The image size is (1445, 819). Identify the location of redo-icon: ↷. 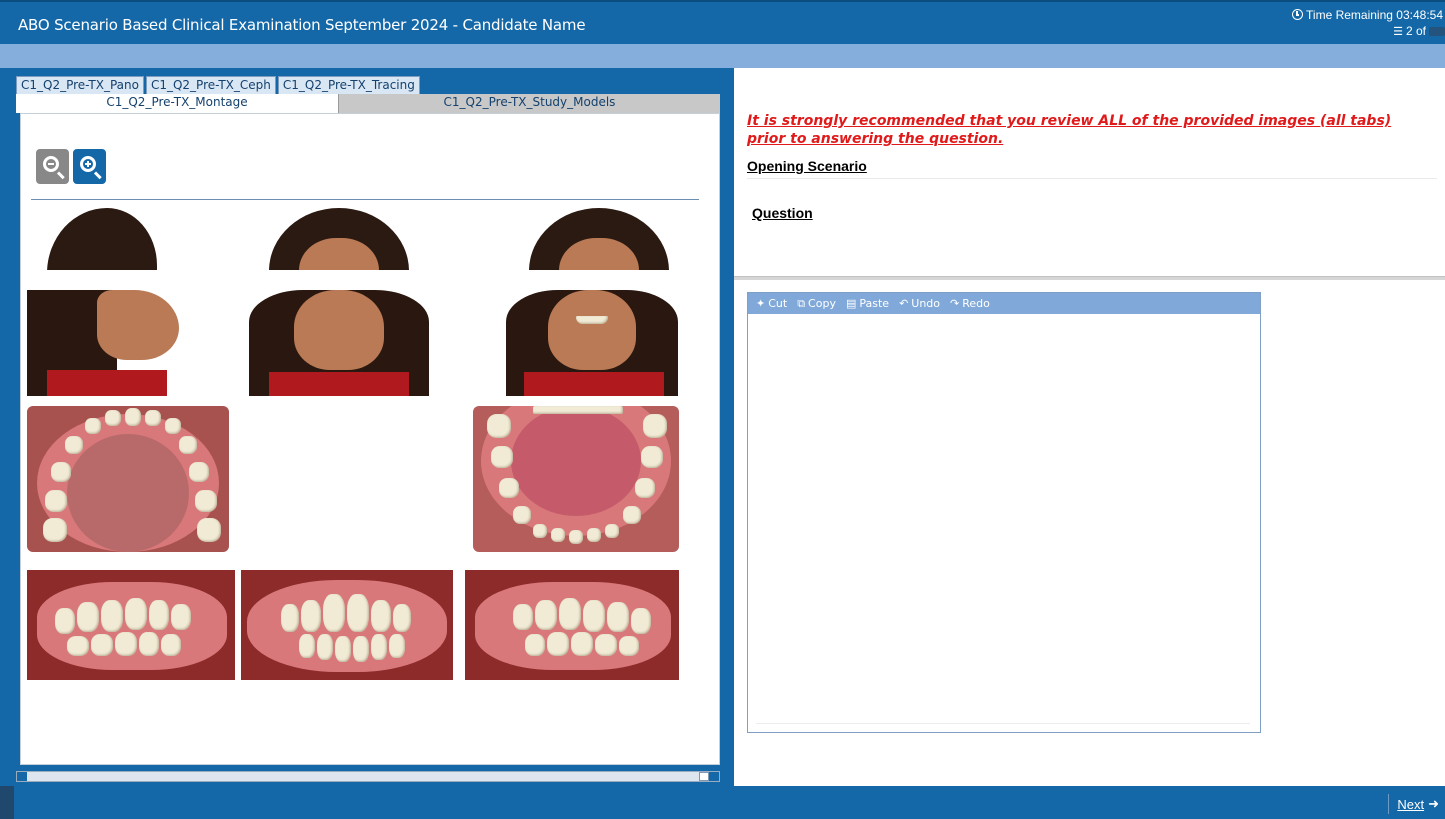
(955, 303).